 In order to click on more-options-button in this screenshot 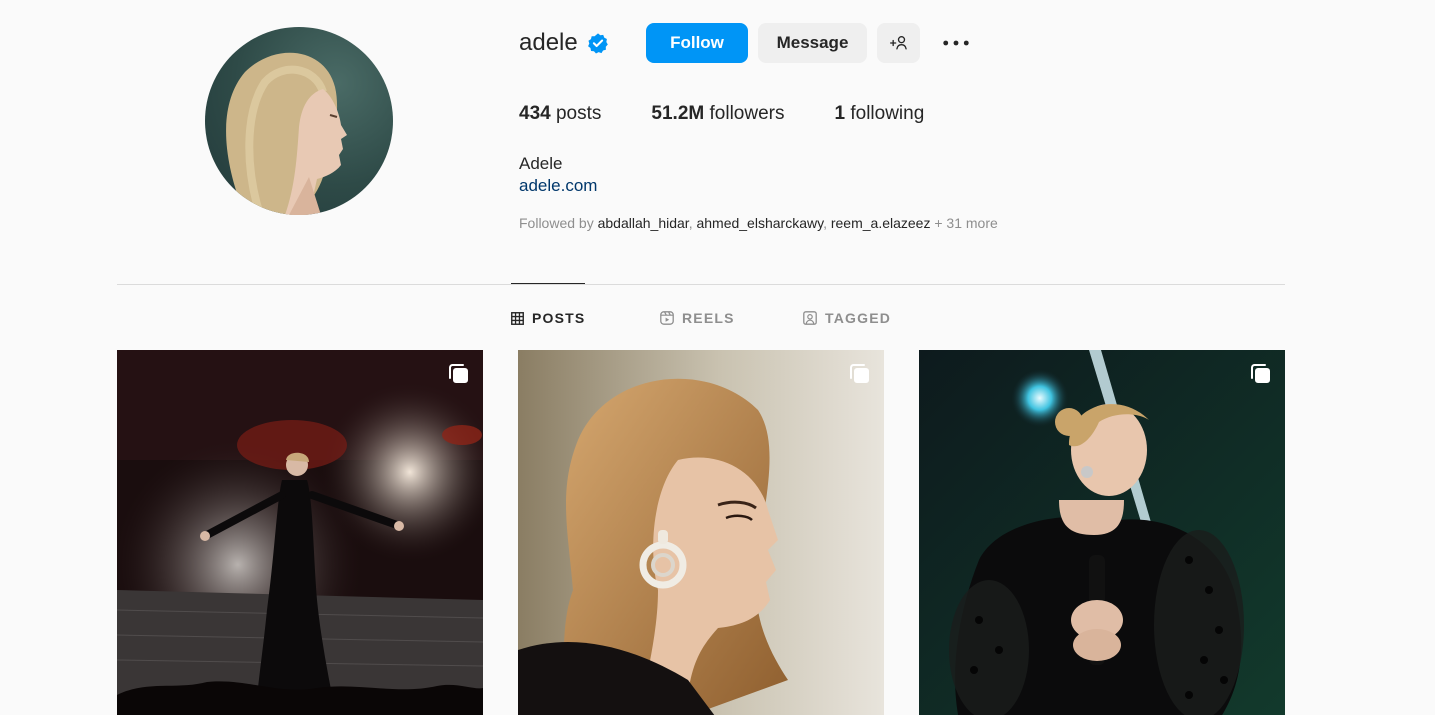, I will do `click(956, 43)`.